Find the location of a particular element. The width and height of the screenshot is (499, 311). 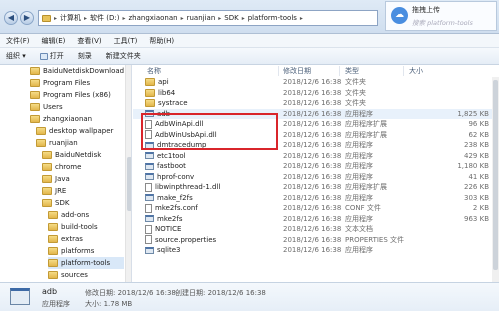

file-name-cell: libwinpthread-1.dll is located at coordinates (182, 187).